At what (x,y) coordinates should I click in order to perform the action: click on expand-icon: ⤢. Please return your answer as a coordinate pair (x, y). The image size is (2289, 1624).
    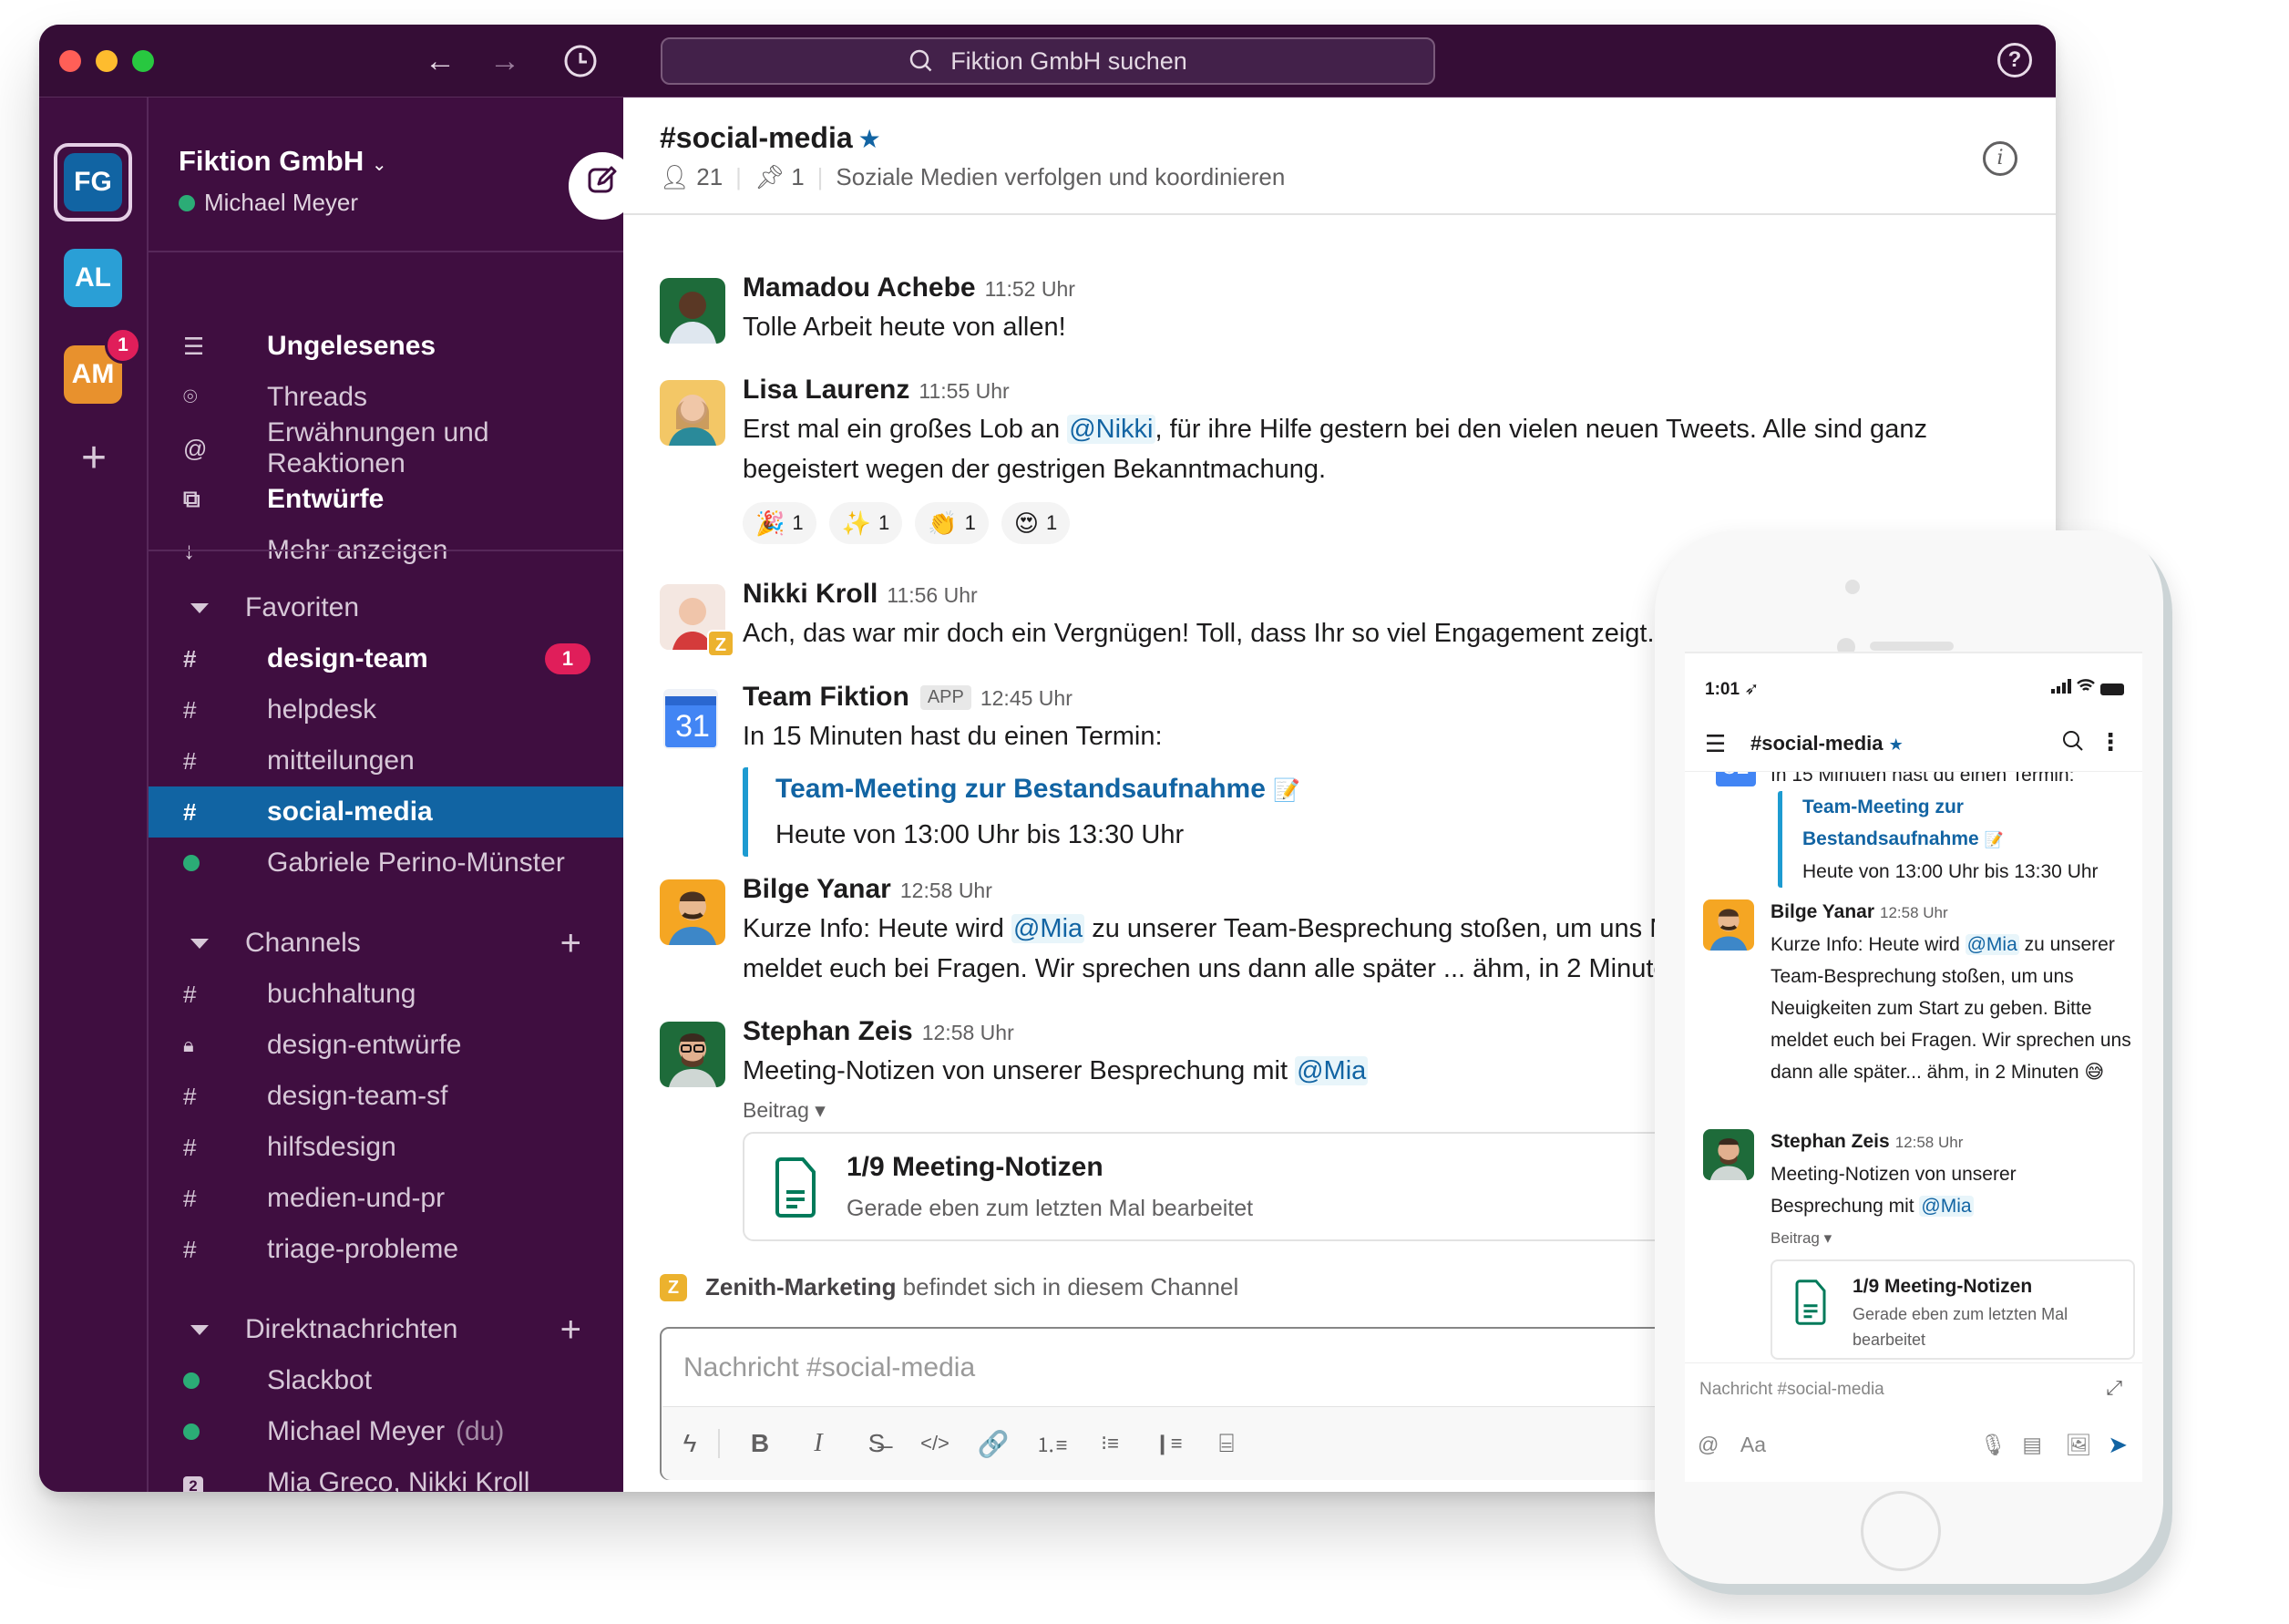
    Looking at the image, I should click on (2114, 1388).